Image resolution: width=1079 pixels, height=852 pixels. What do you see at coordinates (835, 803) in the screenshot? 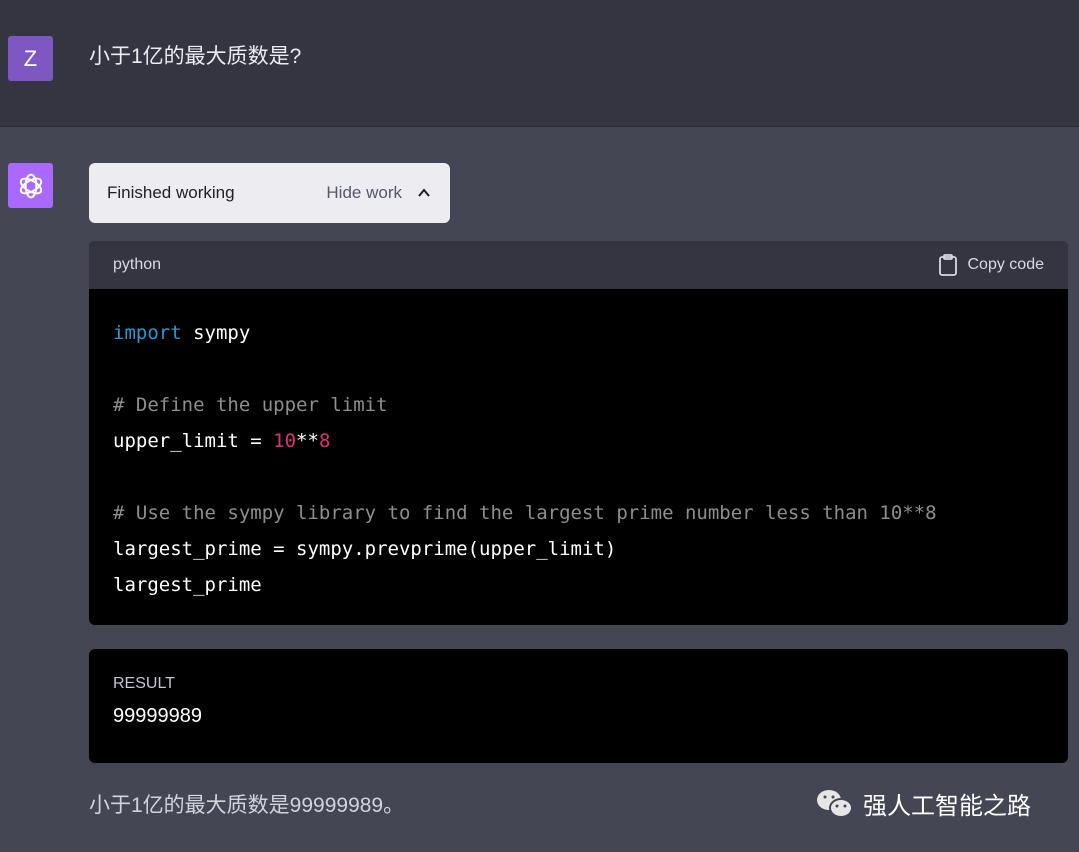
I see `wechat-icon` at bounding box center [835, 803].